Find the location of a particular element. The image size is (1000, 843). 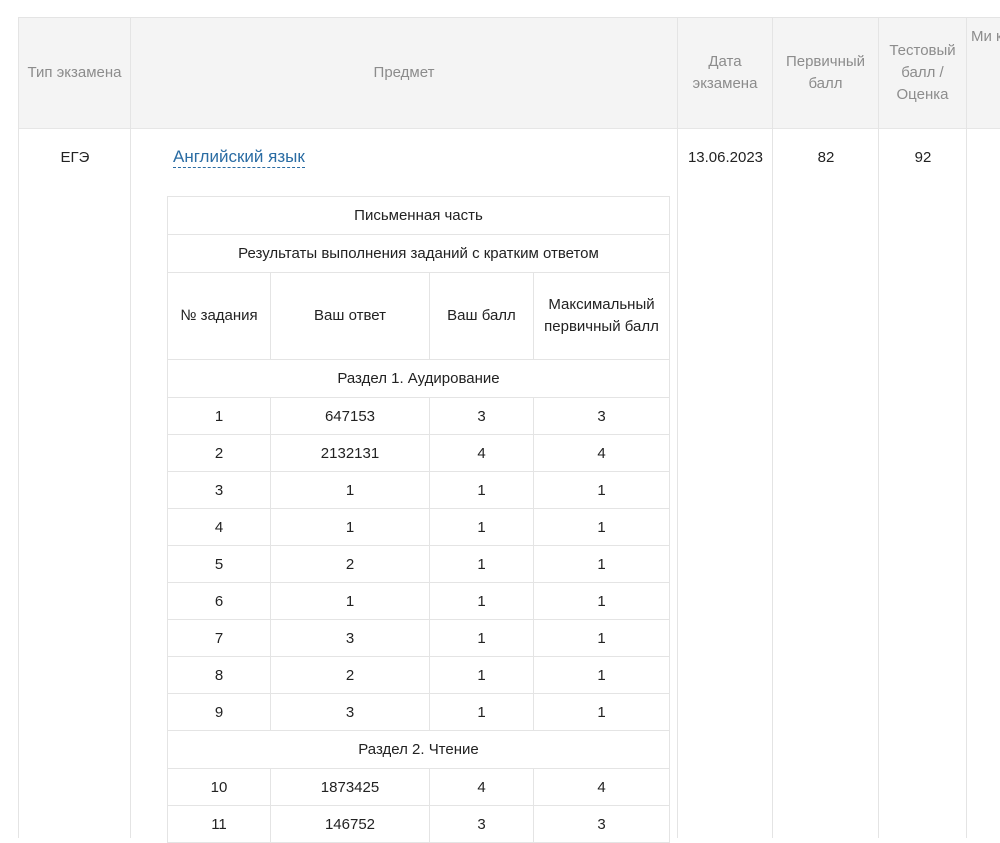

col-exam-type is located at coordinates (75, 483).